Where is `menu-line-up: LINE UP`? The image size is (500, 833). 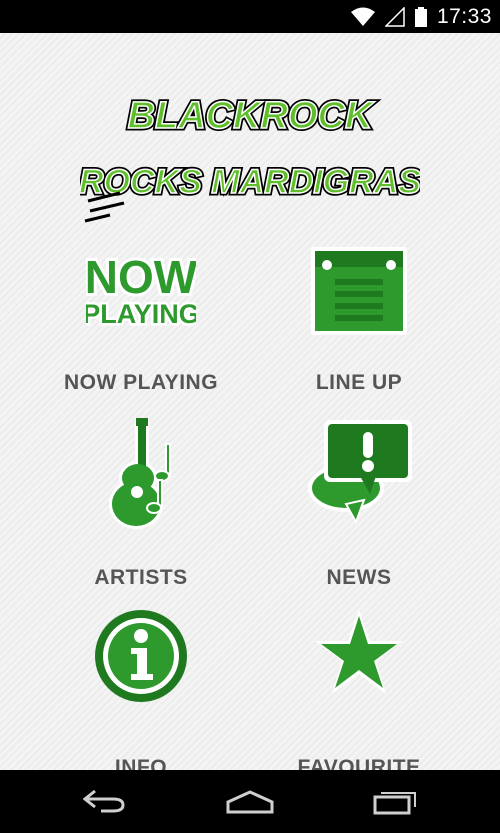 menu-line-up: LINE UP is located at coordinates (359, 328).